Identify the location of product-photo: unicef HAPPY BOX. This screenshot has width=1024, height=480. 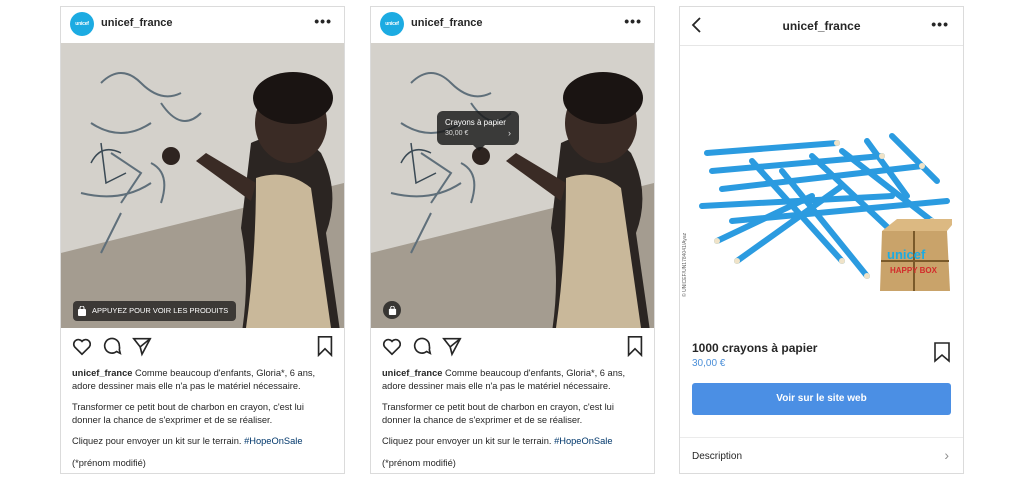
(824, 201).